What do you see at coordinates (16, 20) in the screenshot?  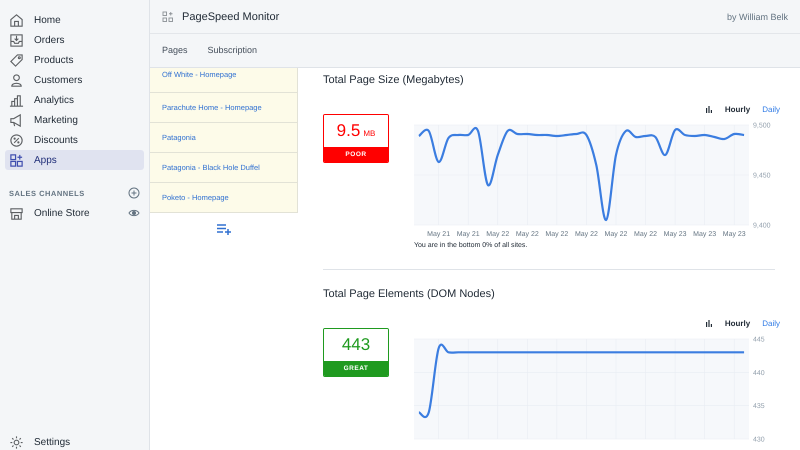 I see `house-icon` at bounding box center [16, 20].